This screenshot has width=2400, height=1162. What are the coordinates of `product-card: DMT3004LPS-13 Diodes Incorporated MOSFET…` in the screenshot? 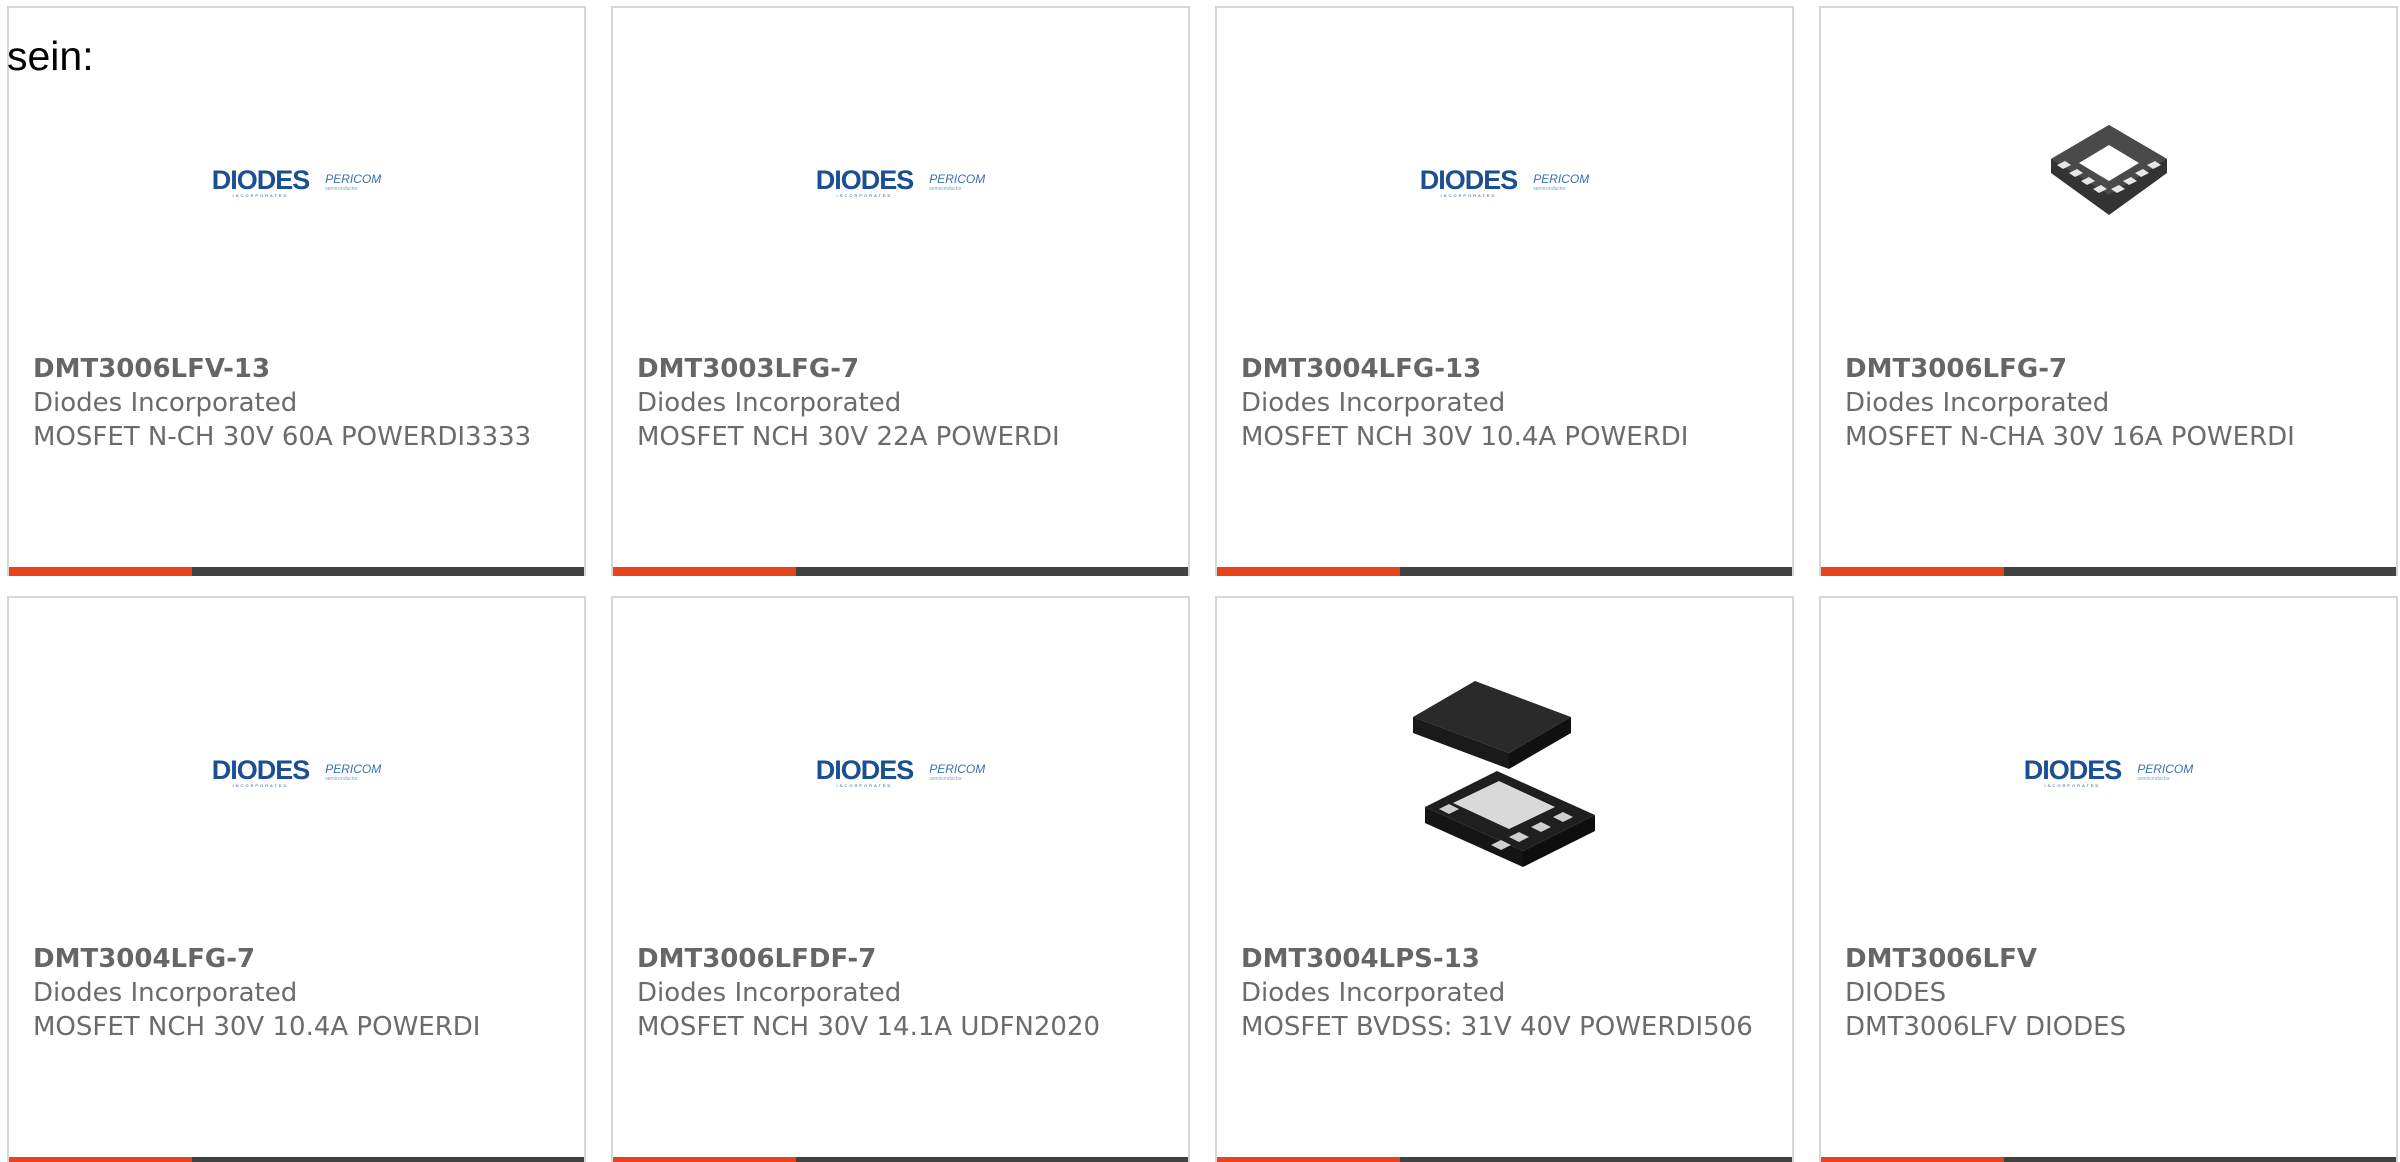 It's located at (1504, 879).